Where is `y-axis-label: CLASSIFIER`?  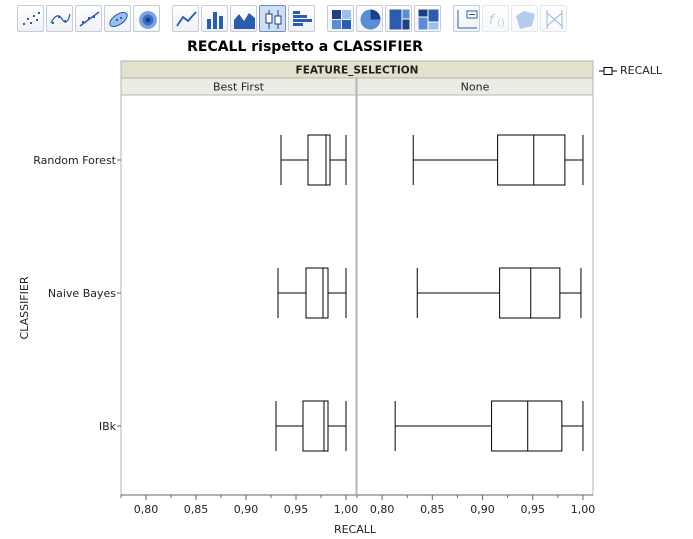
y-axis-label: CLASSIFIER is located at coordinates (24, 307).